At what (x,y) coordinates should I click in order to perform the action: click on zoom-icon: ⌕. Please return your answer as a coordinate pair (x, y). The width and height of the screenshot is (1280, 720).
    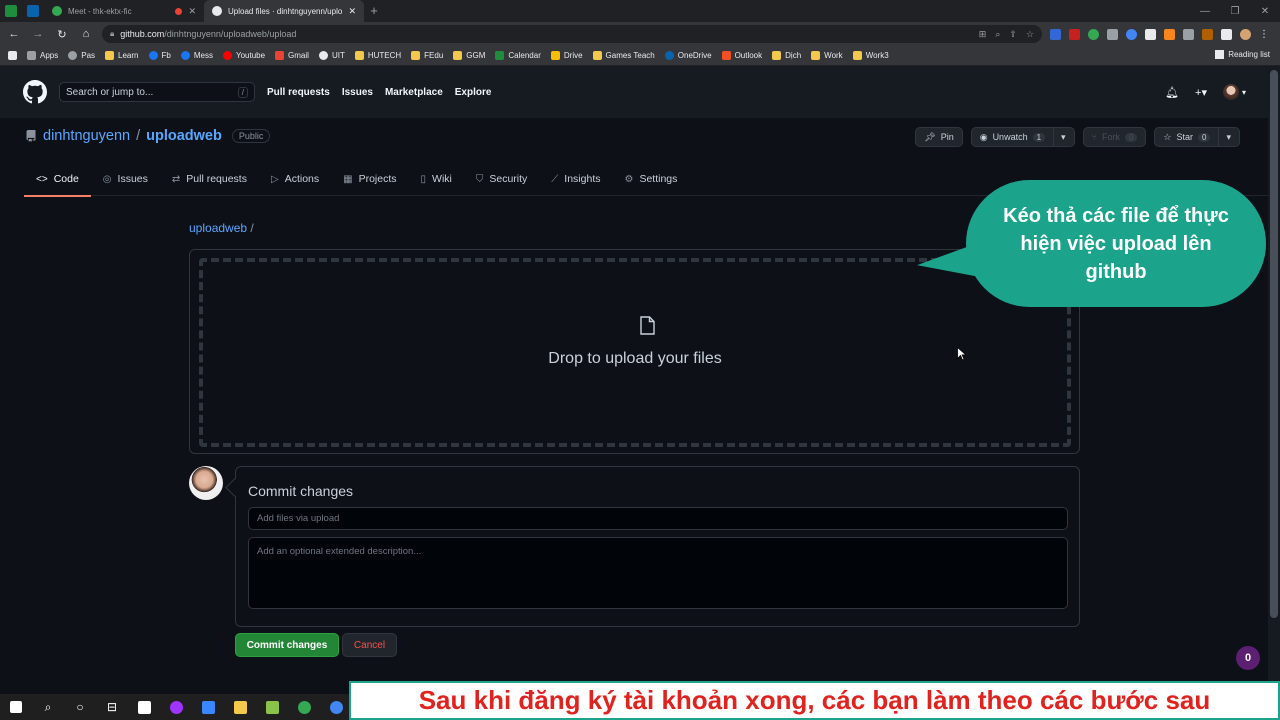
    Looking at the image, I should click on (997, 34).